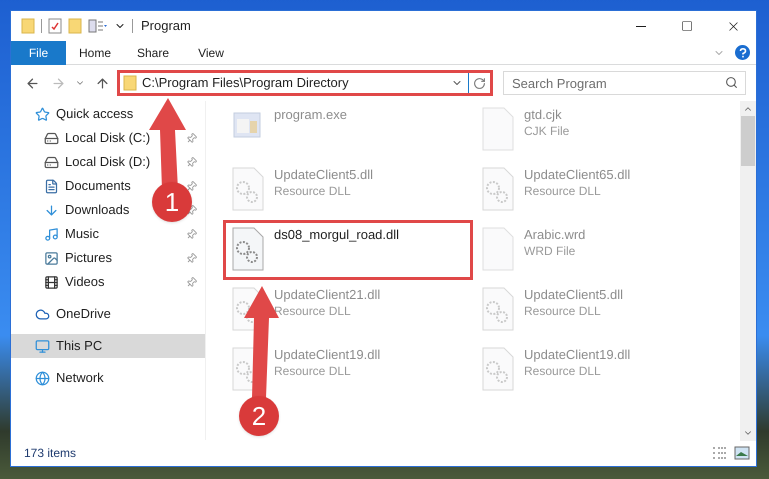 This screenshot has width=769, height=479. Describe the element at coordinates (95, 52) in the screenshot. I see `ribbon-tab: Home` at that location.